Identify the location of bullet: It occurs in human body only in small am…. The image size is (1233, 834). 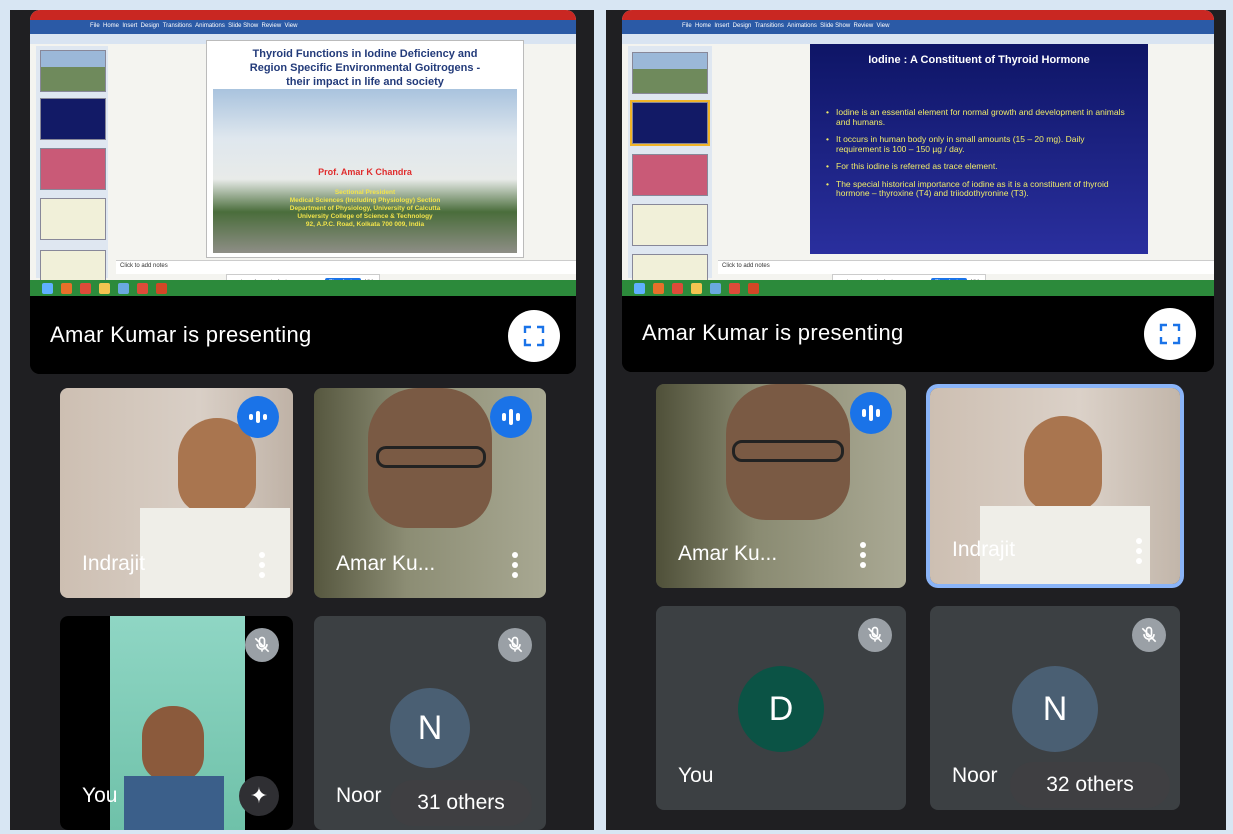
(978, 144).